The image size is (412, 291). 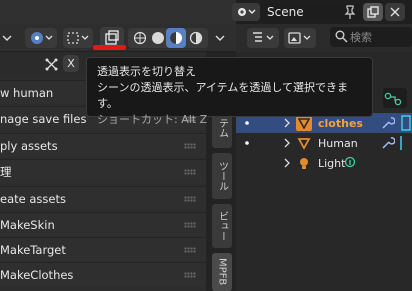 I want to click on panel-item-label: MakeTarget, so click(x=33, y=249).